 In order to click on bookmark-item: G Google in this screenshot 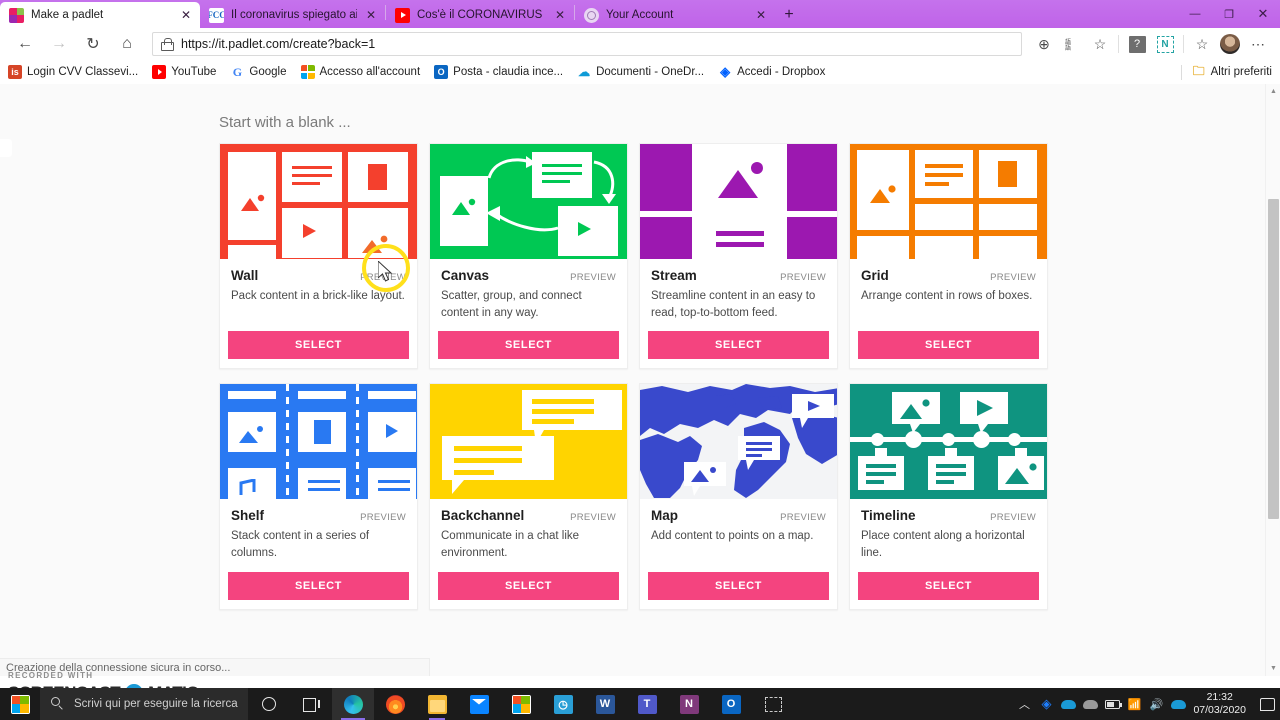, I will do `click(258, 72)`.